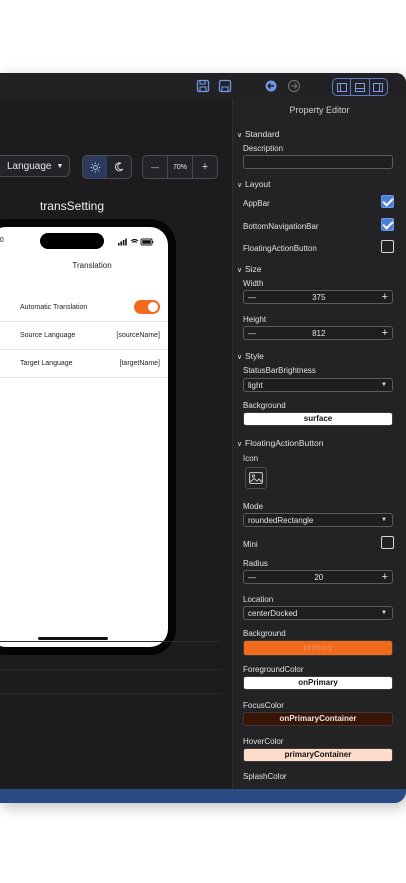 This screenshot has width=406, height=883. What do you see at coordinates (294, 86) in the screenshot?
I see `redo-icon` at bounding box center [294, 86].